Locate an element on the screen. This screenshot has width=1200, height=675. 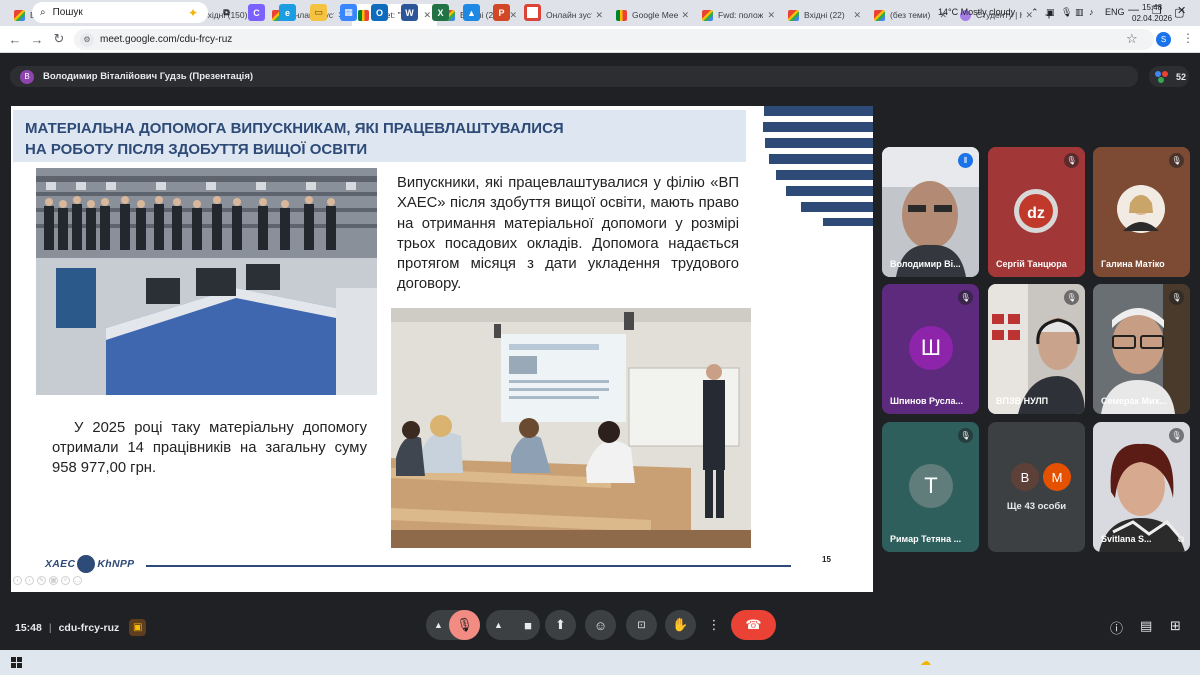
present-icon: ⬆ is located at coordinates (560, 624).